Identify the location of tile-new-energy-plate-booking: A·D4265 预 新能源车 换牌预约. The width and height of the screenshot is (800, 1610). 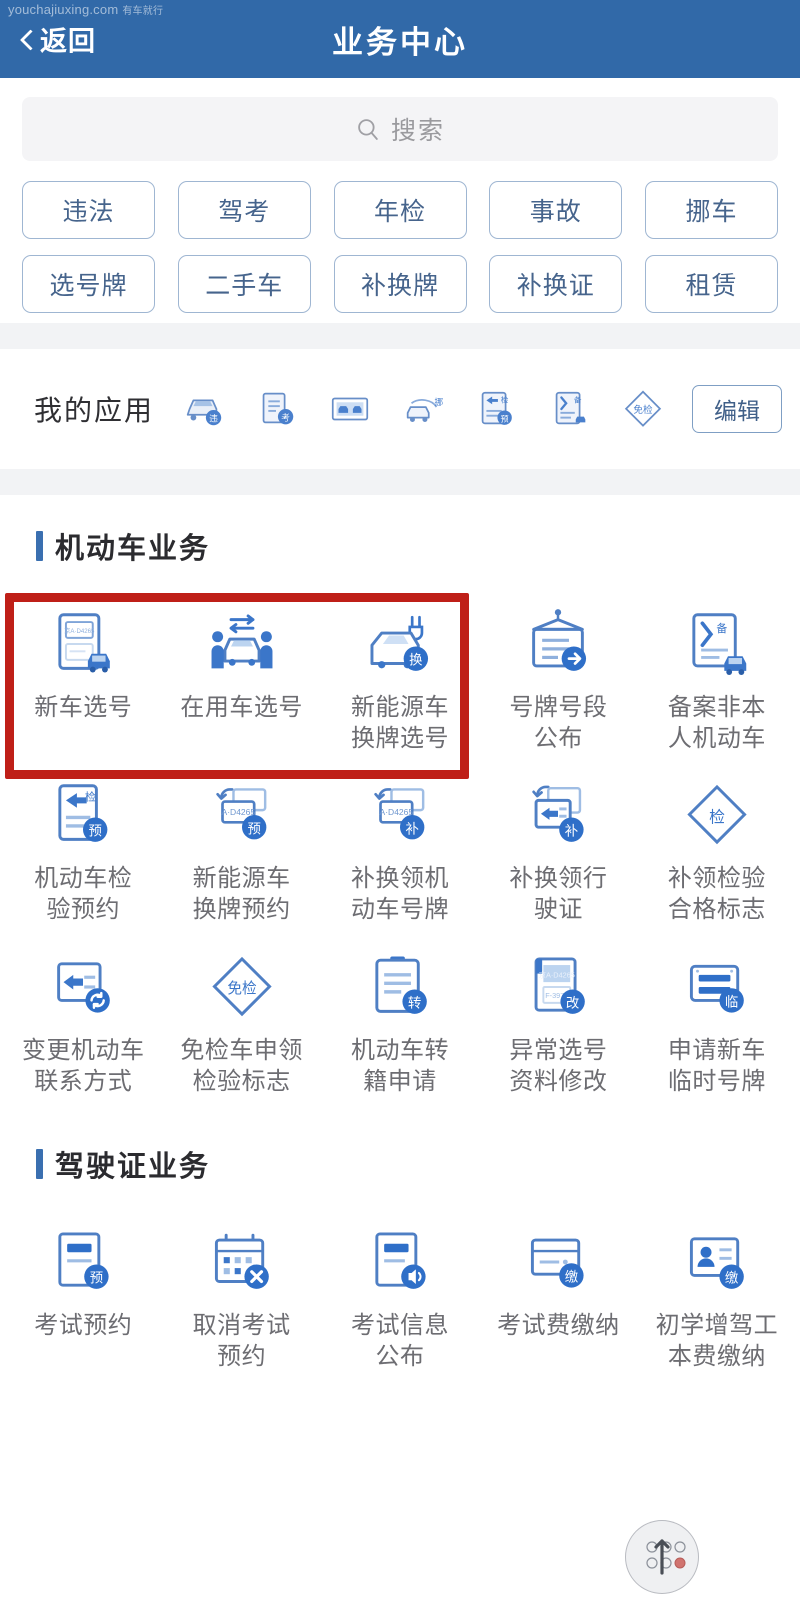
(241, 849).